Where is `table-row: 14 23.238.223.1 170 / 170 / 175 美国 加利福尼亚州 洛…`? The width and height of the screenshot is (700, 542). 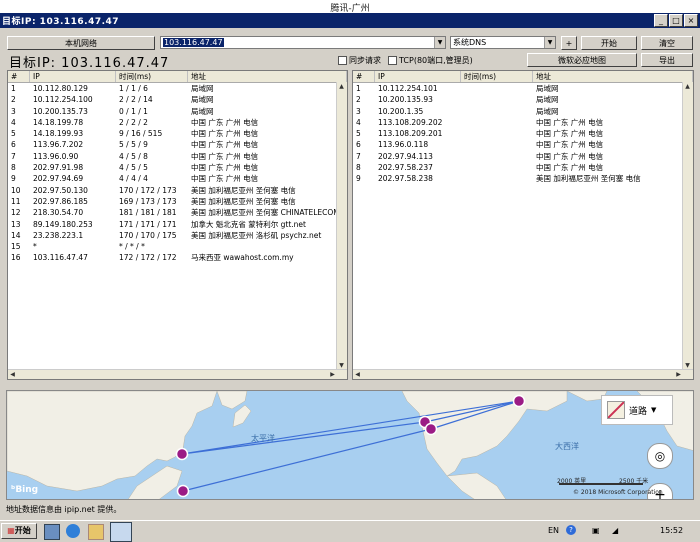
table-row: 14 23.238.223.1 170 / 170 / 175 美国 加利福尼亚州 洛… is located at coordinates (177, 235).